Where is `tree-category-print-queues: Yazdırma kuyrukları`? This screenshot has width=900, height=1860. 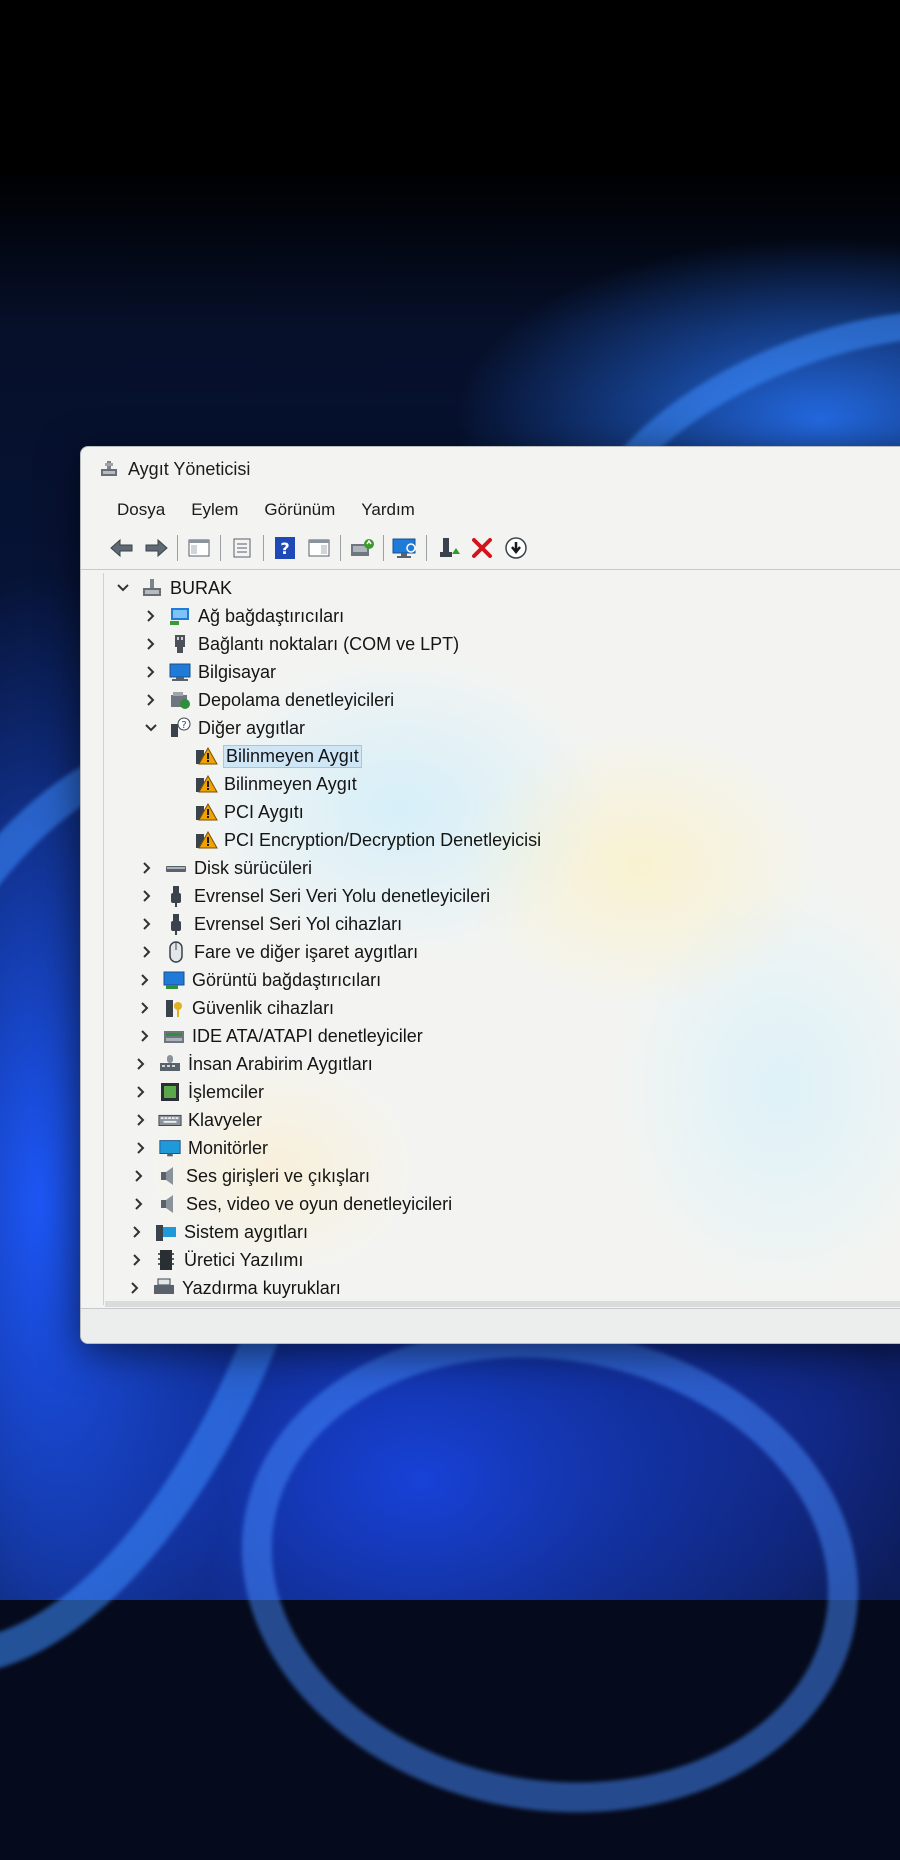
tree-category-print-queues: Yazdırma kuyrukları is located at coordinates (232, 1288).